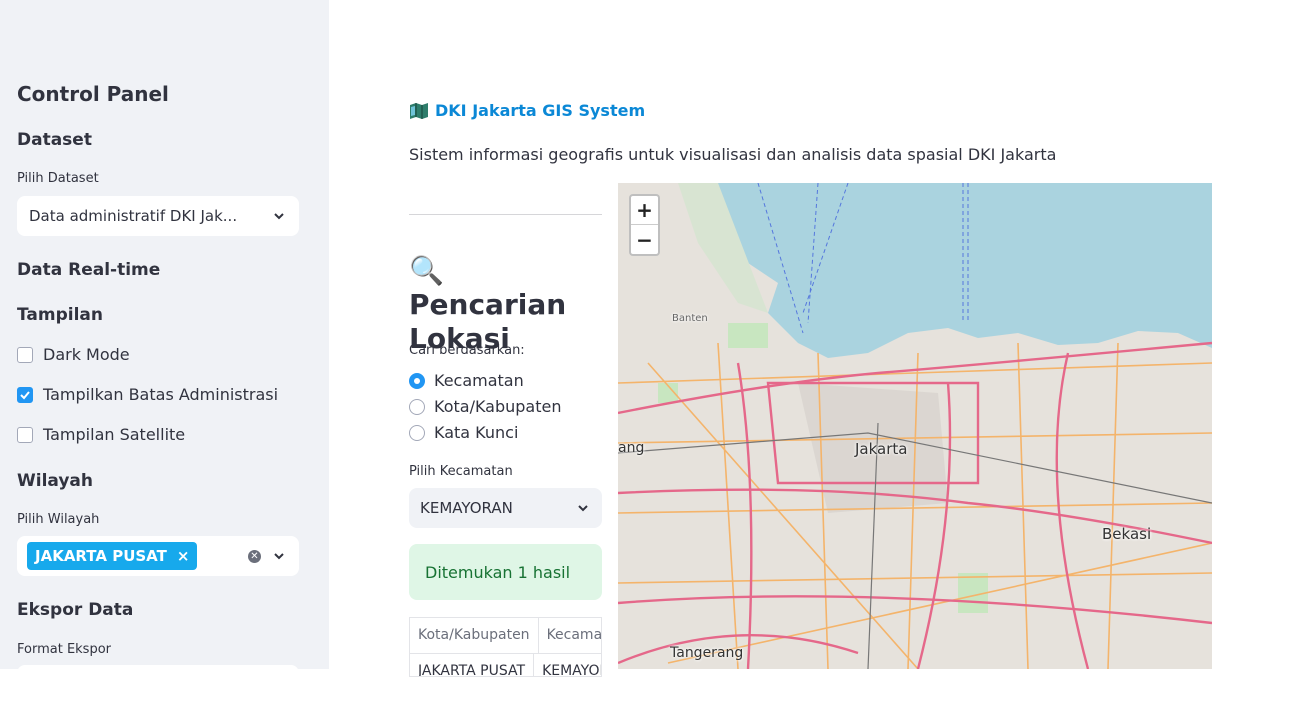  I want to click on kecamatan-select-value: KEMAYORAN, so click(466, 508).